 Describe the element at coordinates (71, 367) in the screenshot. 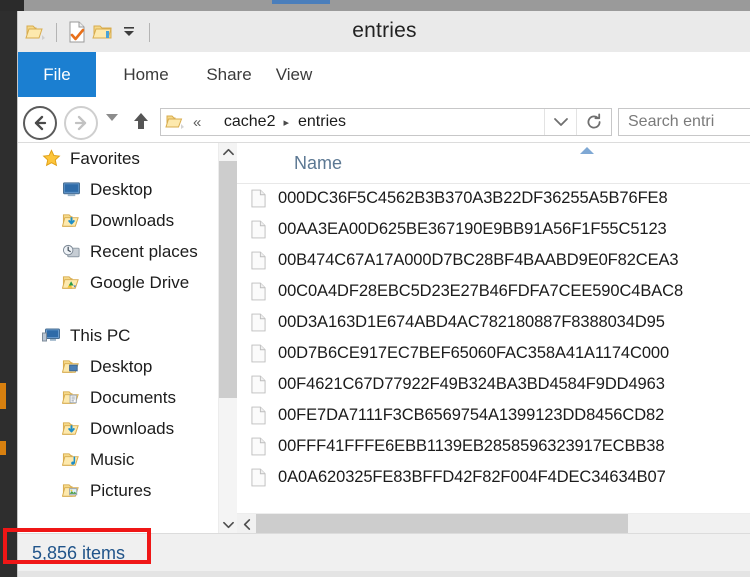

I see `folder-desktop-icon` at that location.